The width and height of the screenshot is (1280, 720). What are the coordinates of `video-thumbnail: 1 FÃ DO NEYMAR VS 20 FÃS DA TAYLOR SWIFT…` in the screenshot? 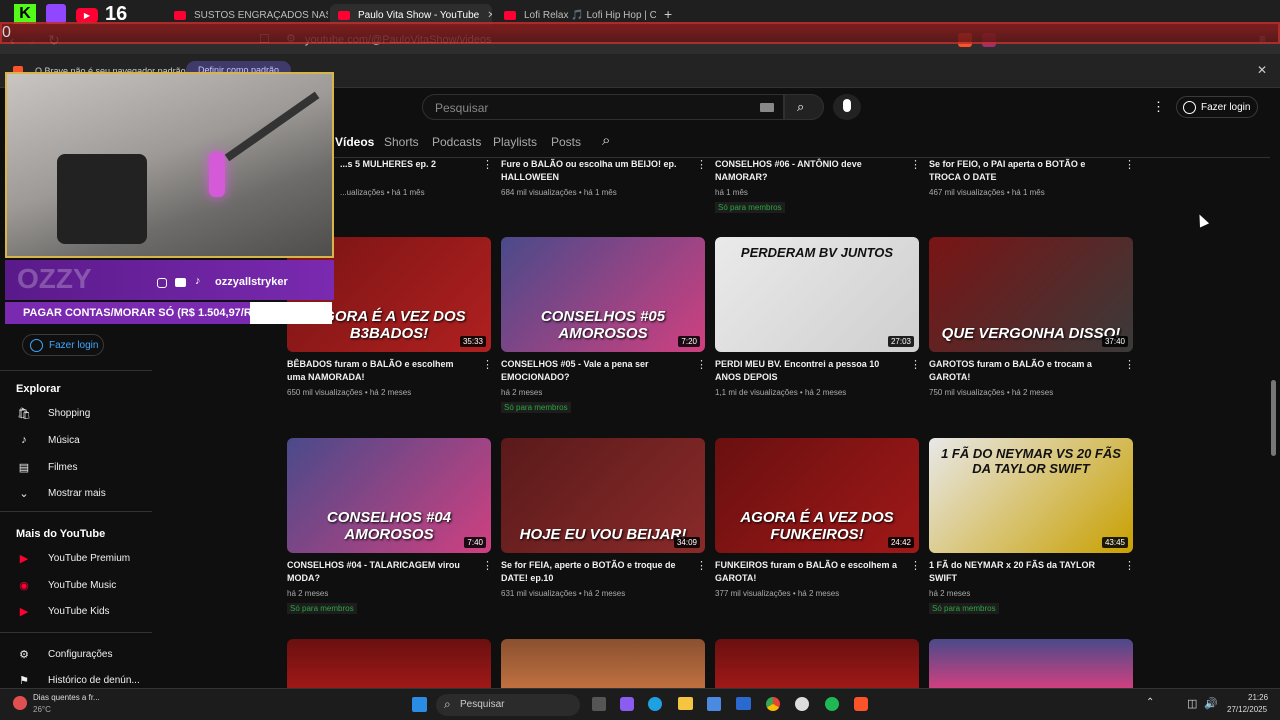 It's located at (1031, 495).